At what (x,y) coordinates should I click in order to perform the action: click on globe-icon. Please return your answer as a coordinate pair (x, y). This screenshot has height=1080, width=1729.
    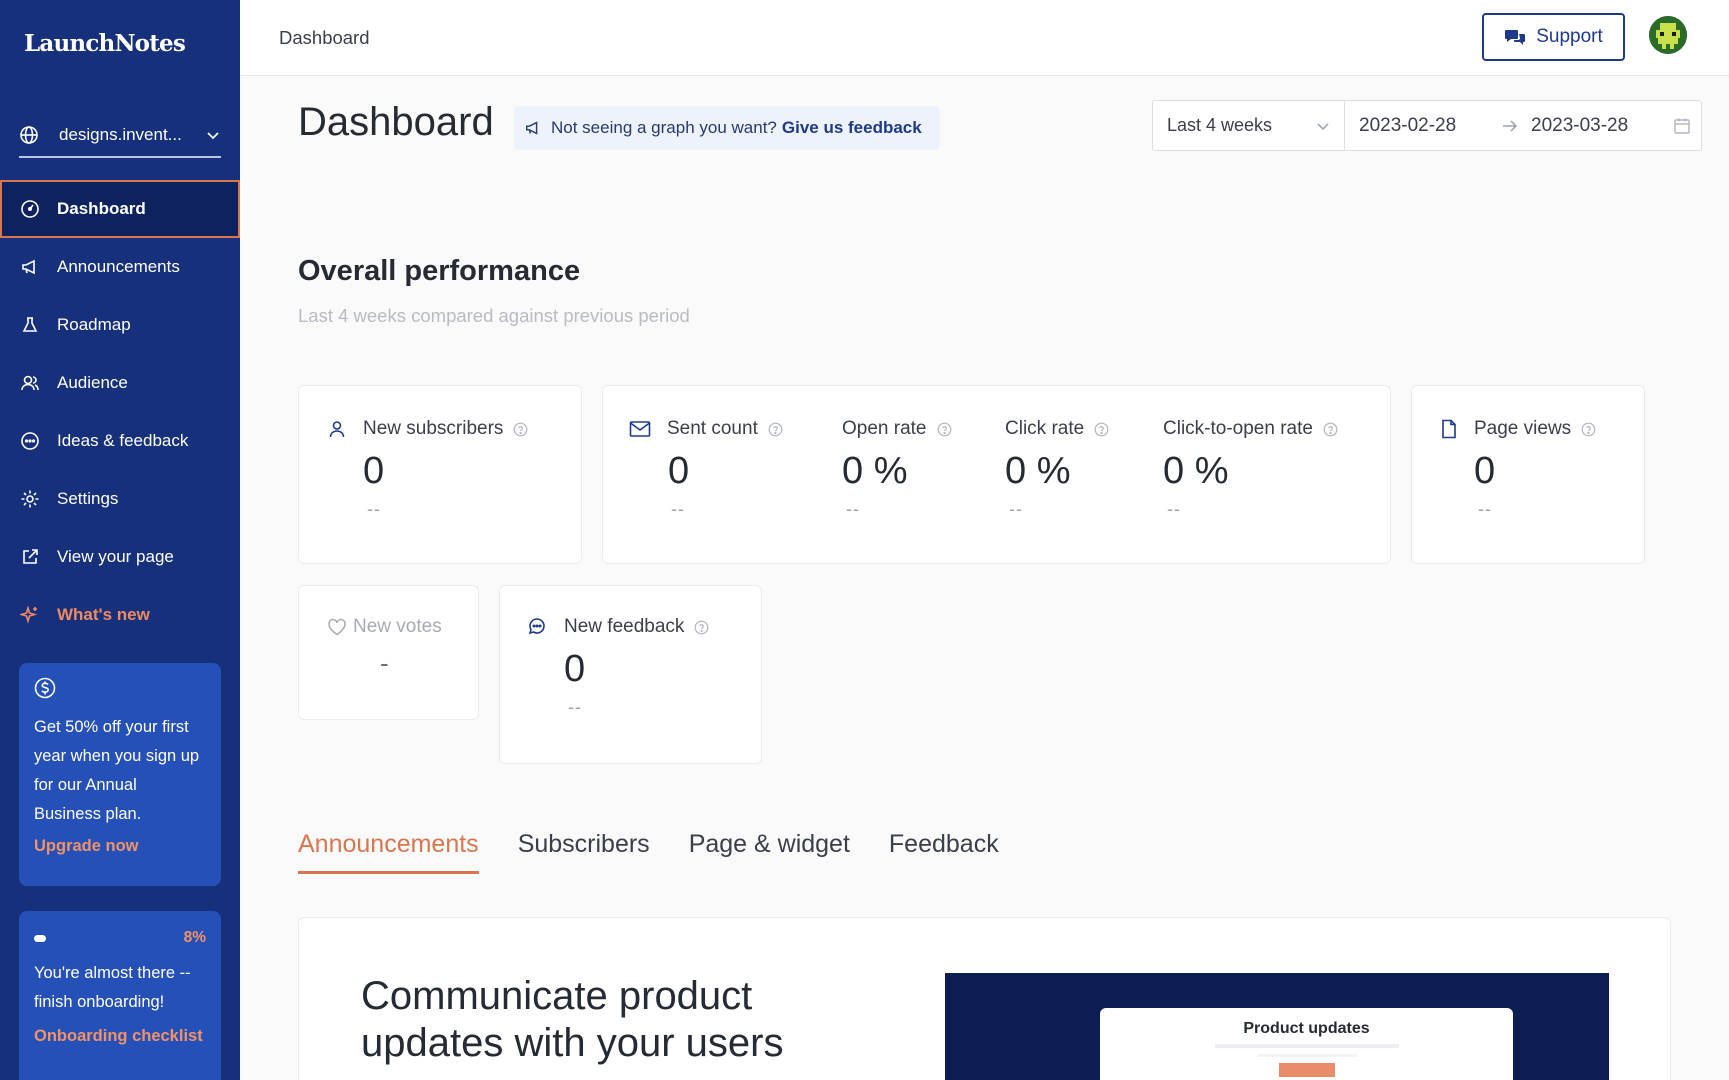
    Looking at the image, I should click on (29, 135).